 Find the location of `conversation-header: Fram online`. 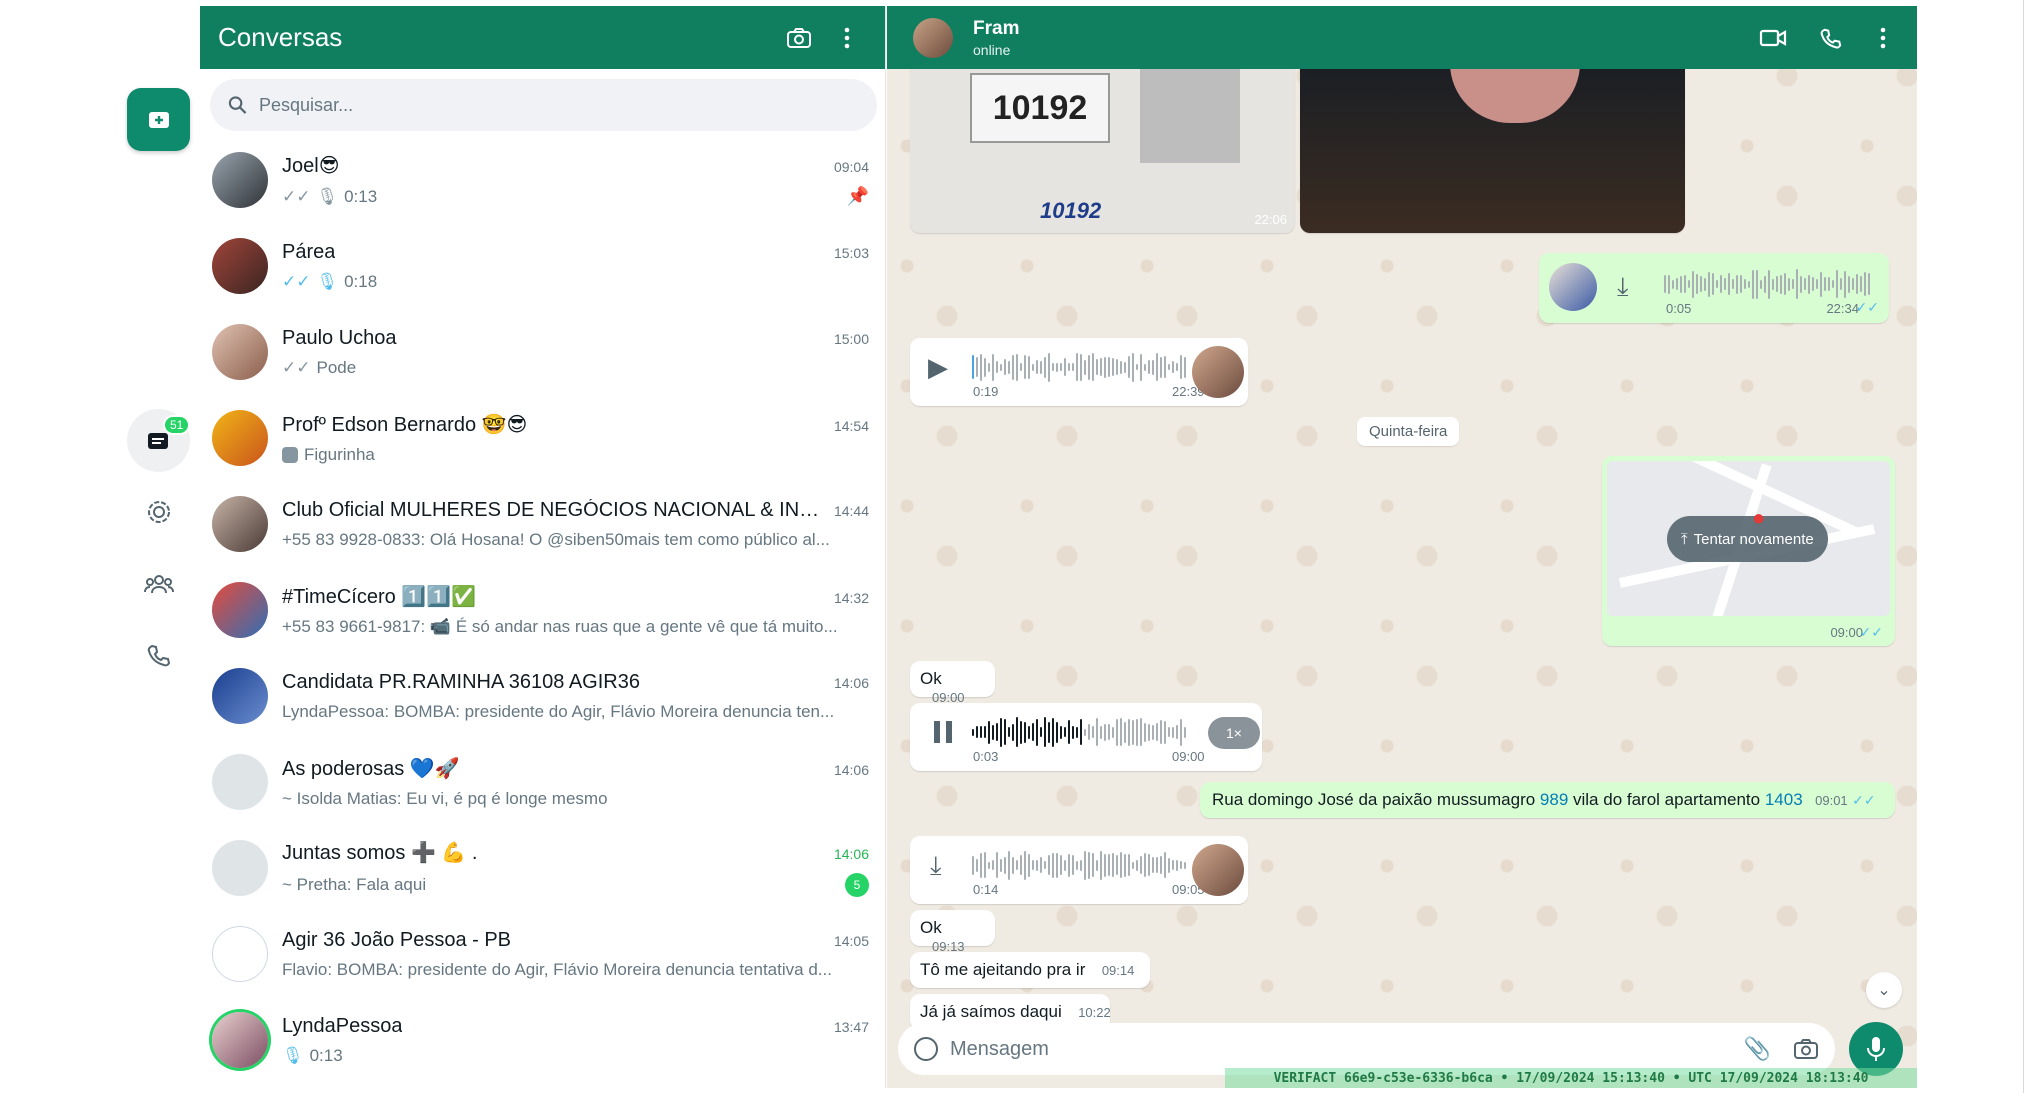

conversation-header: Fram online is located at coordinates (1402, 37).